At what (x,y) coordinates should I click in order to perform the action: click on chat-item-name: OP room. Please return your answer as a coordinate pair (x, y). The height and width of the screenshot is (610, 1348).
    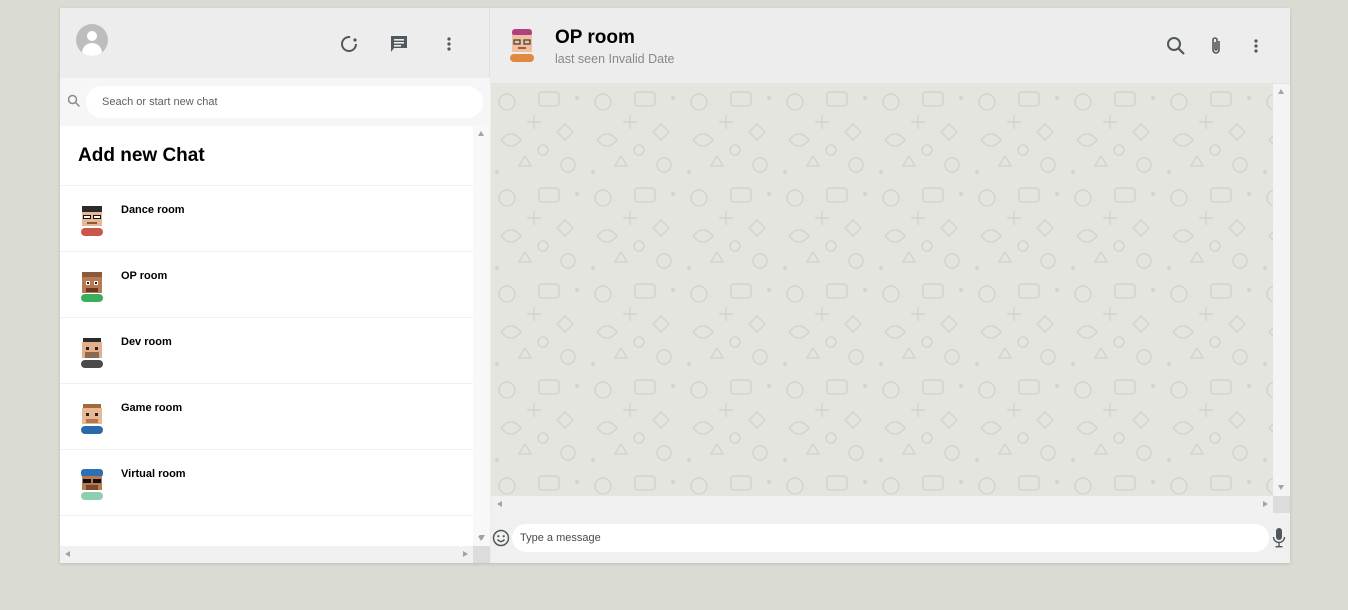
    Looking at the image, I should click on (144, 276).